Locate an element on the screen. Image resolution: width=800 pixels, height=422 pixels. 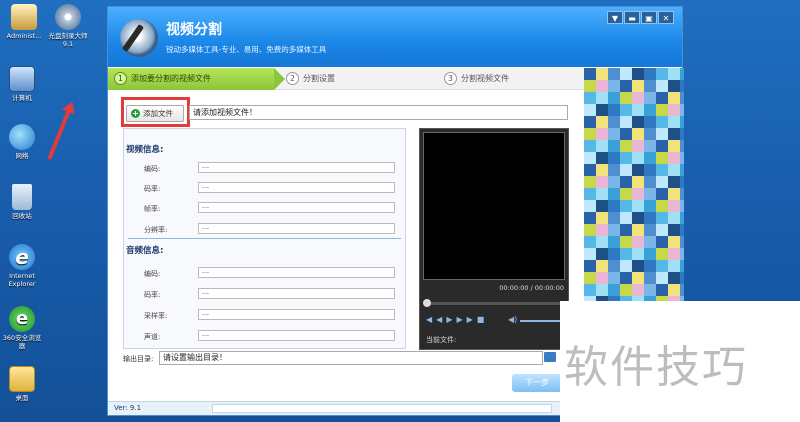
desktop-icon-label: 网络 is located at coordinates (22, 156).